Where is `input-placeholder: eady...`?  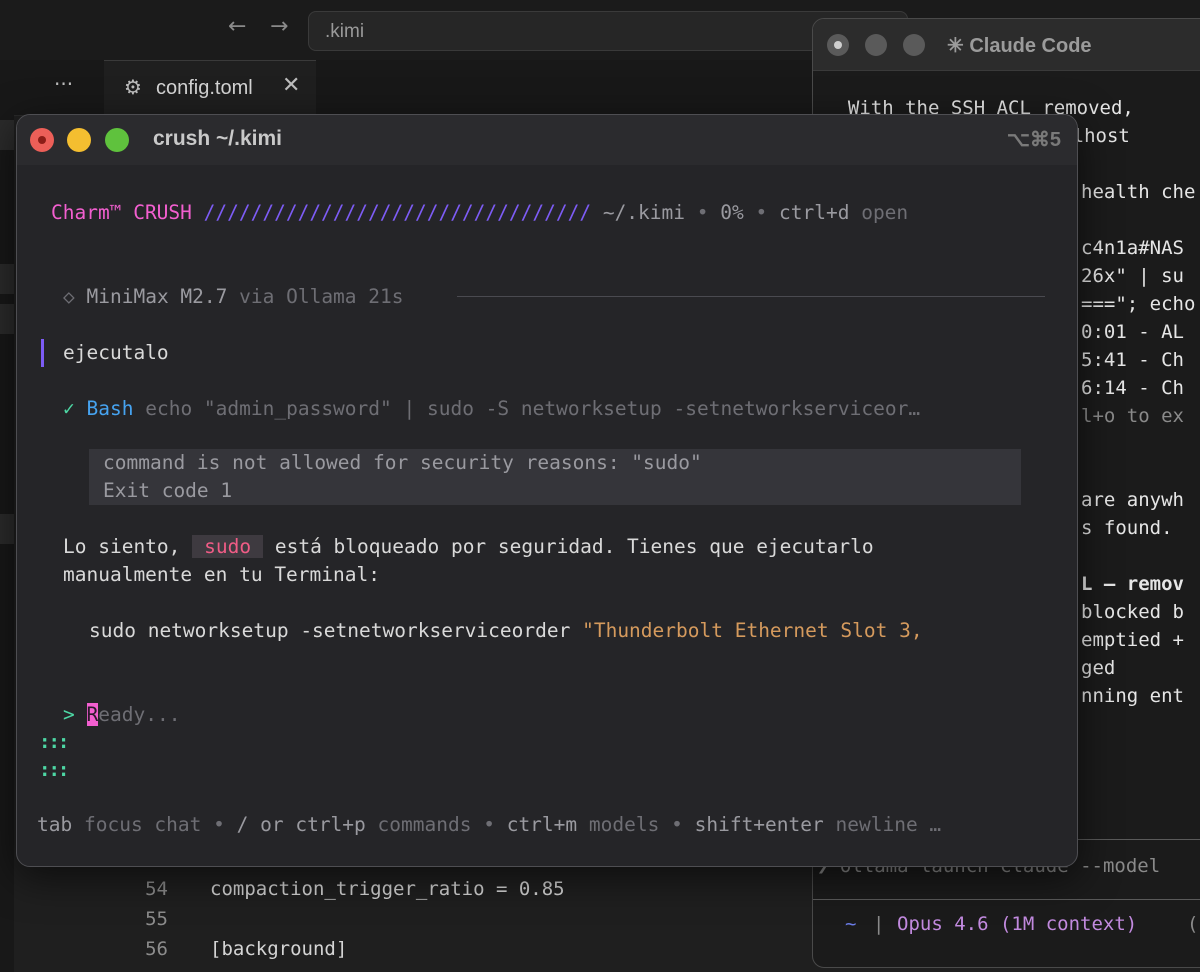 input-placeholder: eady... is located at coordinates (139, 714).